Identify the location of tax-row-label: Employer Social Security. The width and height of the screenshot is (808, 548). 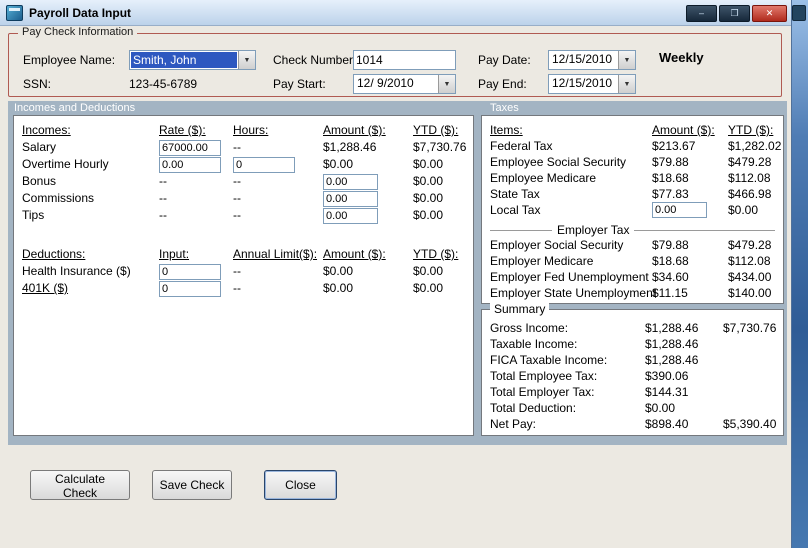
(557, 245).